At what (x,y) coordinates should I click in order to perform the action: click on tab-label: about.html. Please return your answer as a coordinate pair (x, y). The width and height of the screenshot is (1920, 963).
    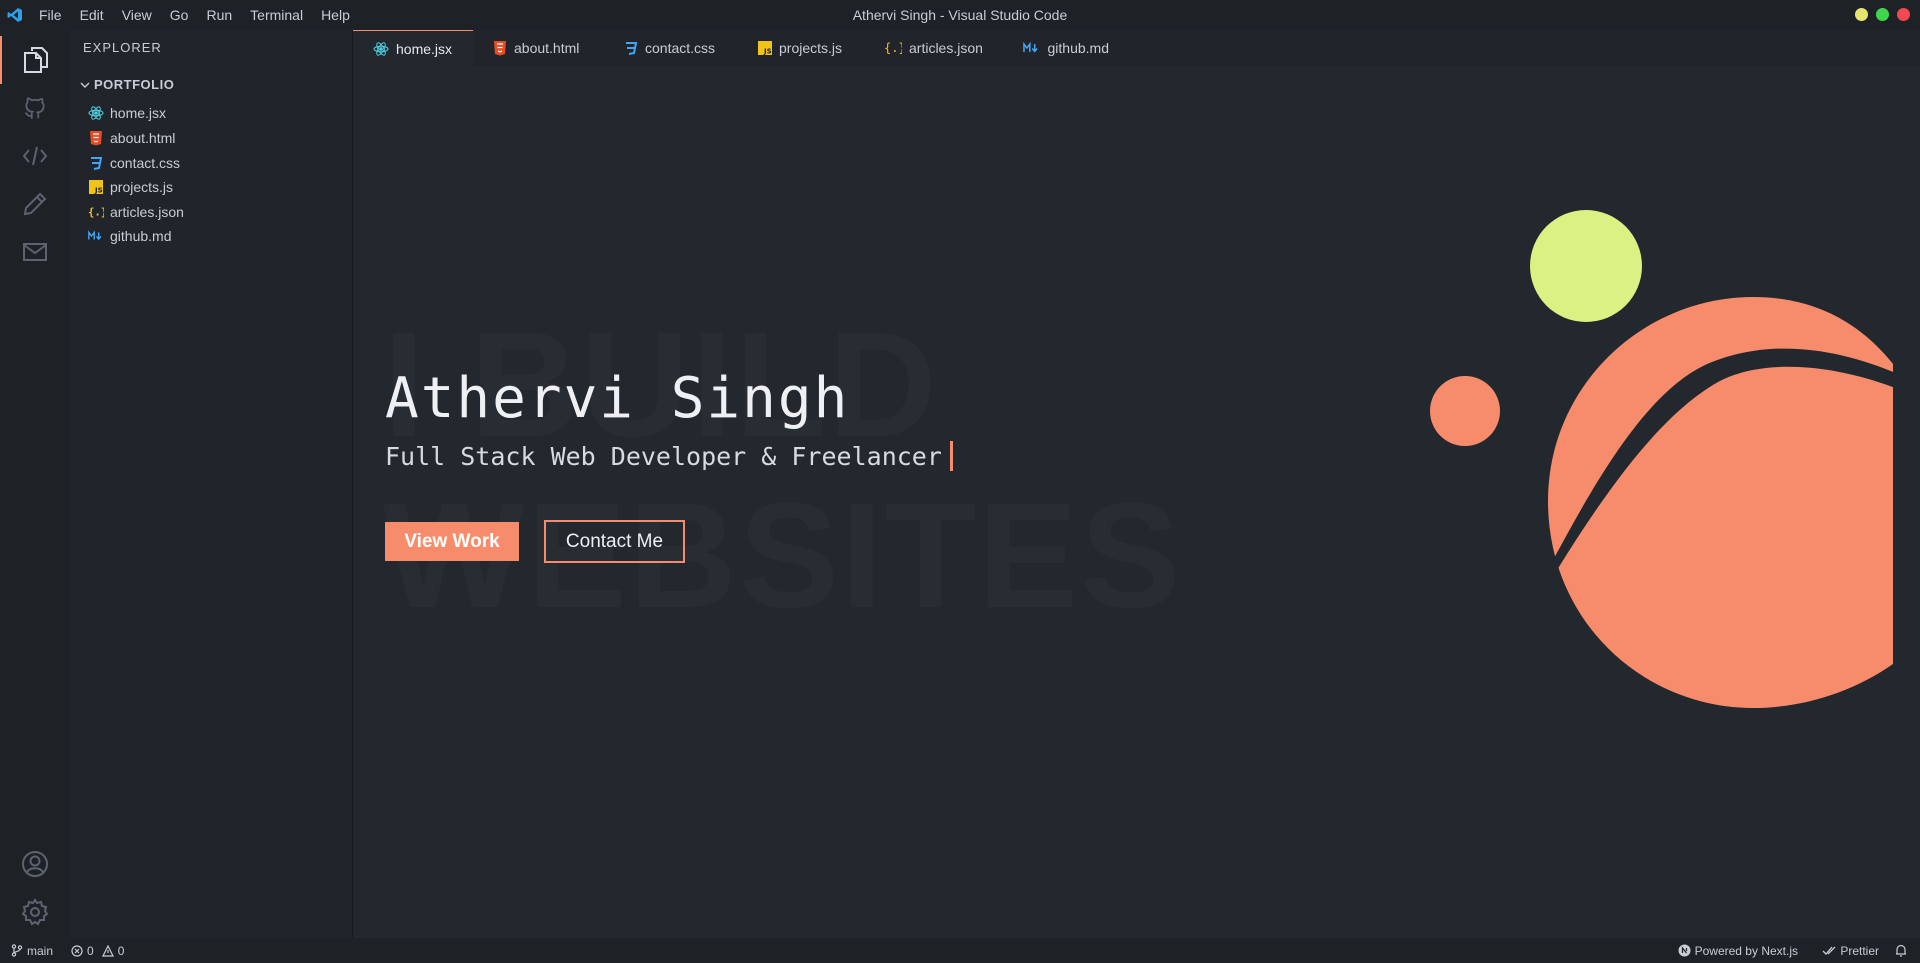
    Looking at the image, I should click on (547, 48).